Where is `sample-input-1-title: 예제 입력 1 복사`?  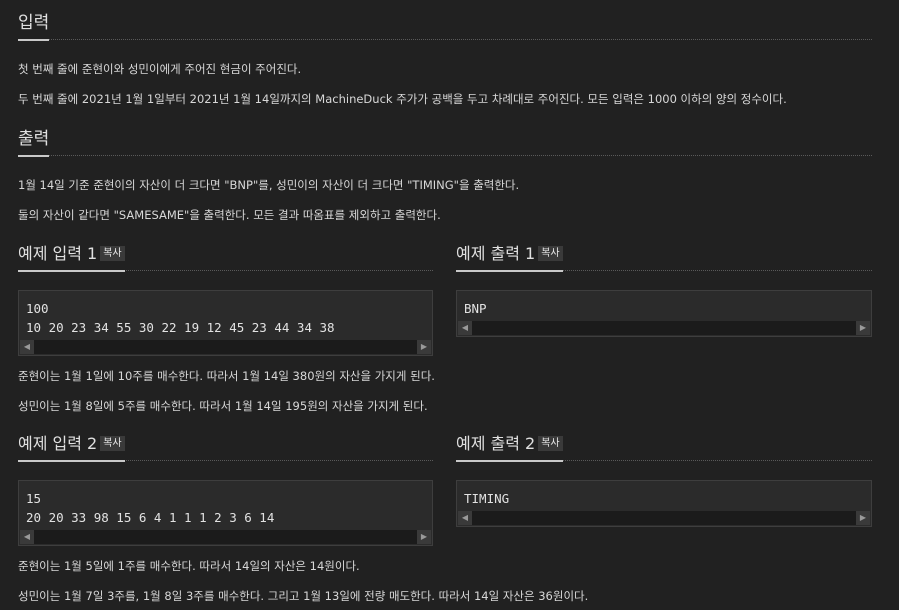
sample-input-1-title: 예제 입력 1 복사 is located at coordinates (71, 258).